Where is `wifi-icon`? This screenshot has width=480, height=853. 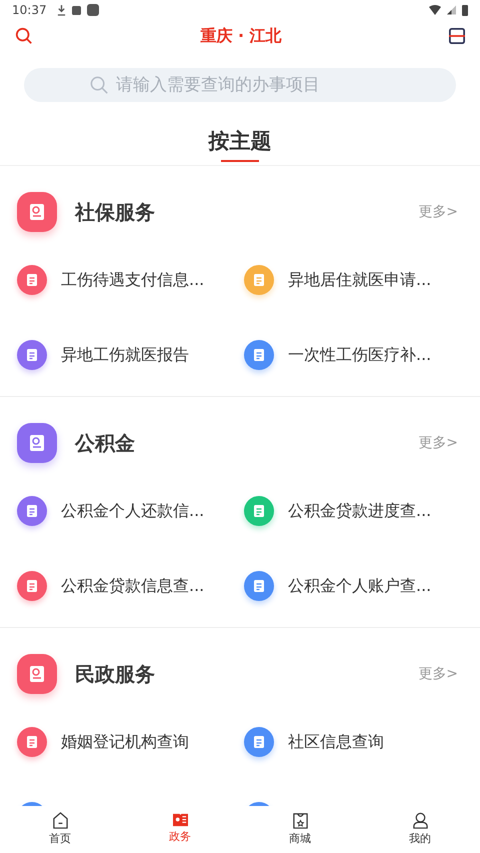
wifi-icon is located at coordinates (435, 10).